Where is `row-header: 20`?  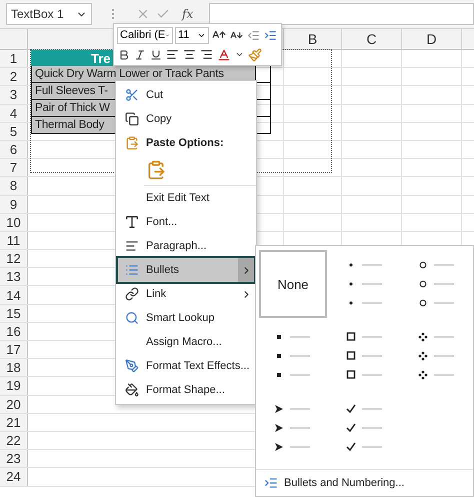
row-header: 20 is located at coordinates (14, 404).